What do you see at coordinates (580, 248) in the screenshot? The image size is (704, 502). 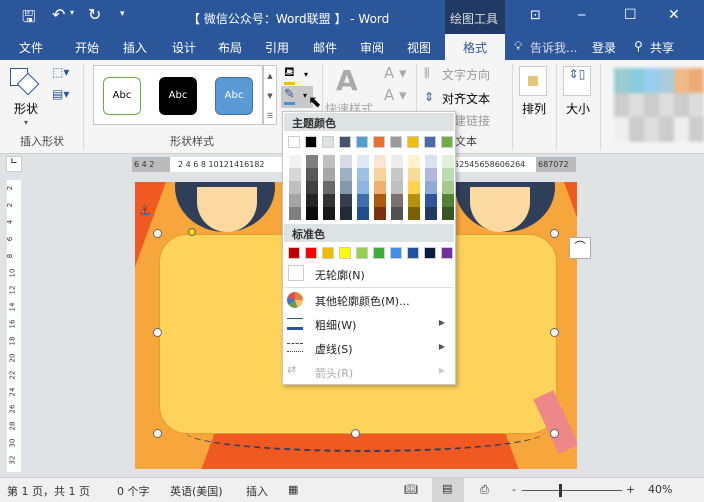 I see `layout-options-icon: ⌒` at bounding box center [580, 248].